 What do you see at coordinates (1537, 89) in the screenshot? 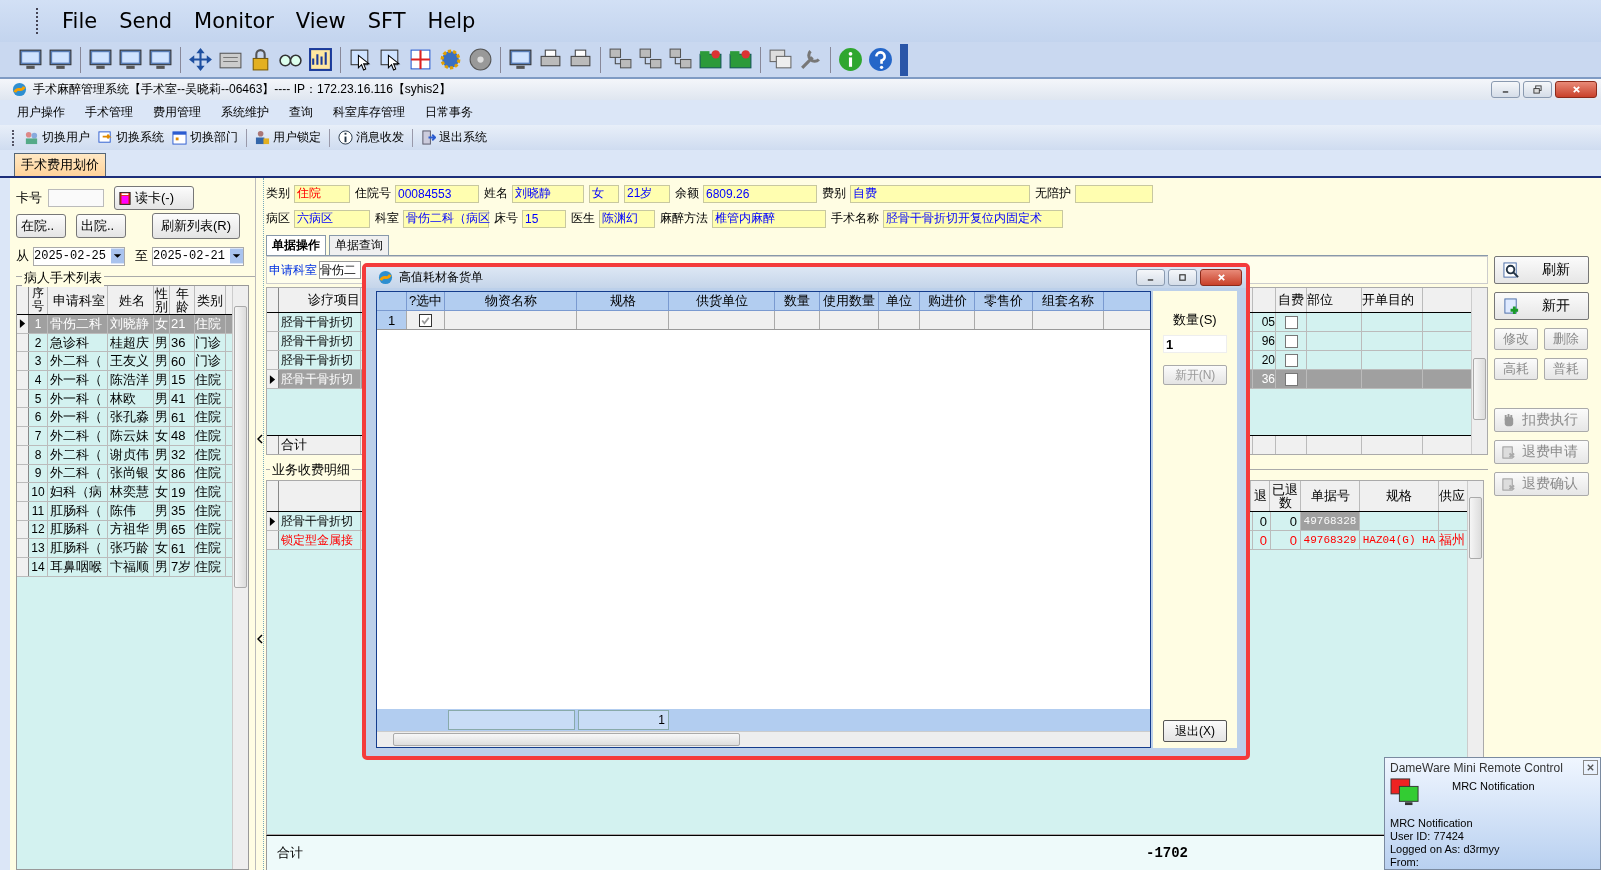
I see `restore-button` at bounding box center [1537, 89].